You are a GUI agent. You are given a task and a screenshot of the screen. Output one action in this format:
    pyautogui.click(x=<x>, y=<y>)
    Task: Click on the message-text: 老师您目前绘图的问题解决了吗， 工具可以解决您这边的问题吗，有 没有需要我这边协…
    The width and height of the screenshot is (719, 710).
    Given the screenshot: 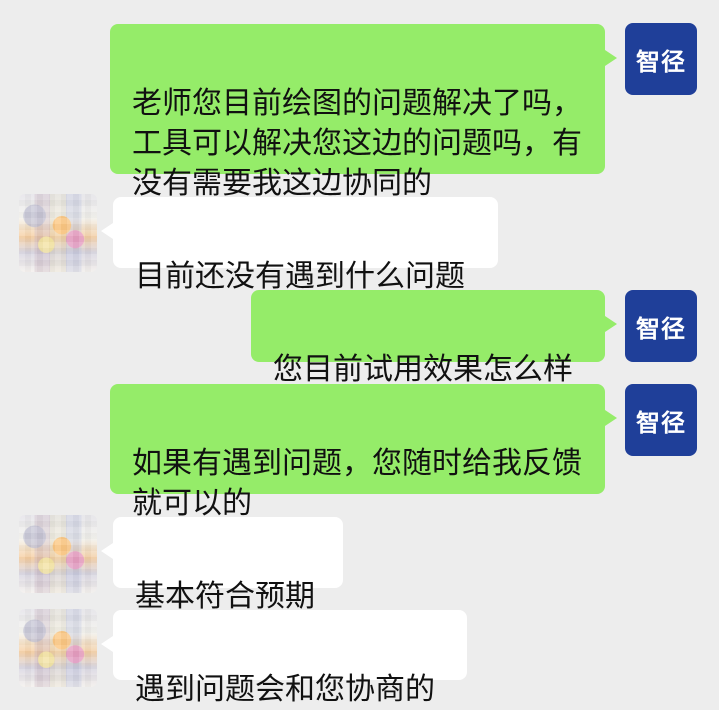 What is the action you would take?
    pyautogui.click(x=357, y=143)
    